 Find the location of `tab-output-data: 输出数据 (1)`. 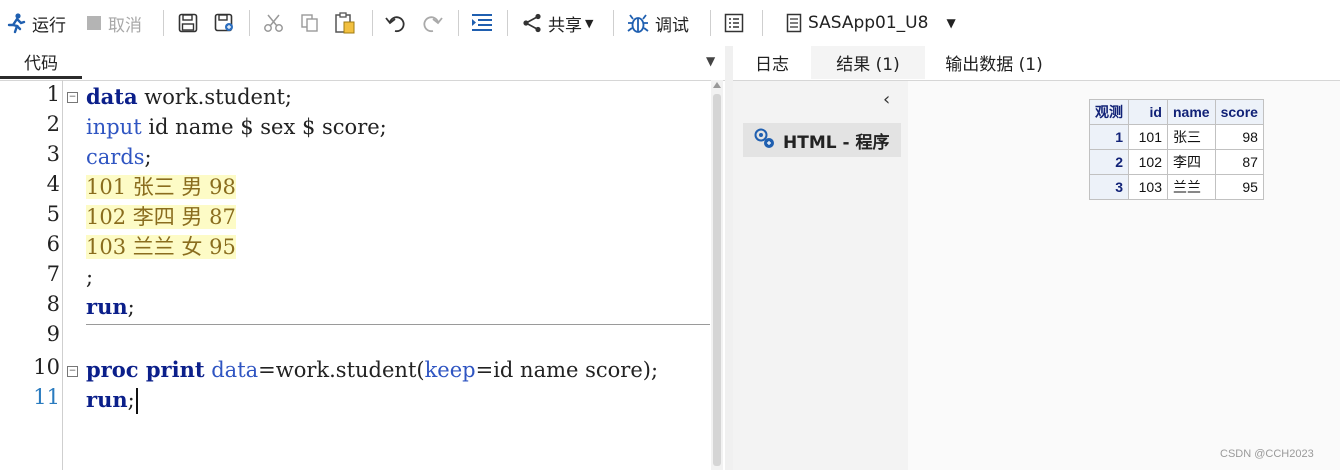

tab-output-data: 输出数据 (1) is located at coordinates (994, 62).